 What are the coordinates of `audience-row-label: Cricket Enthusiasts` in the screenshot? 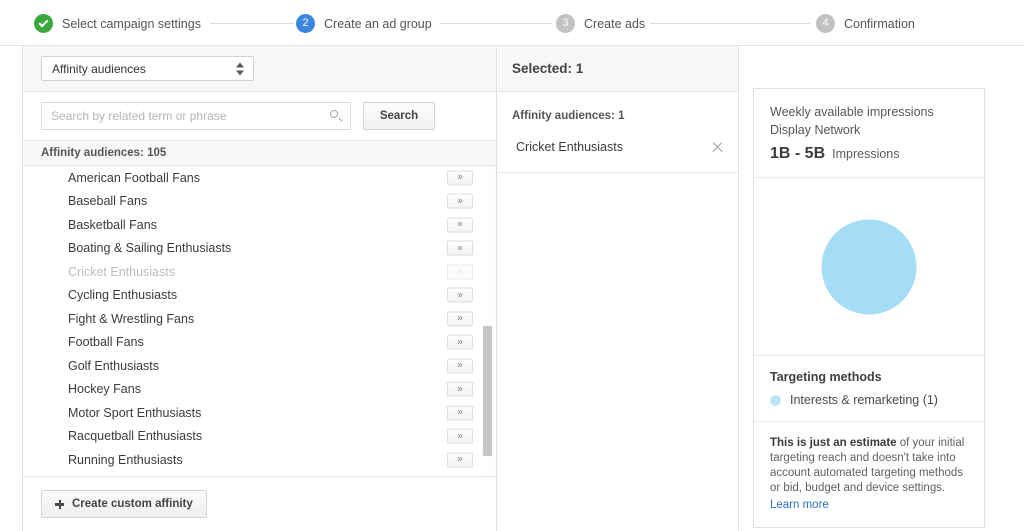 It's located at (121, 271).